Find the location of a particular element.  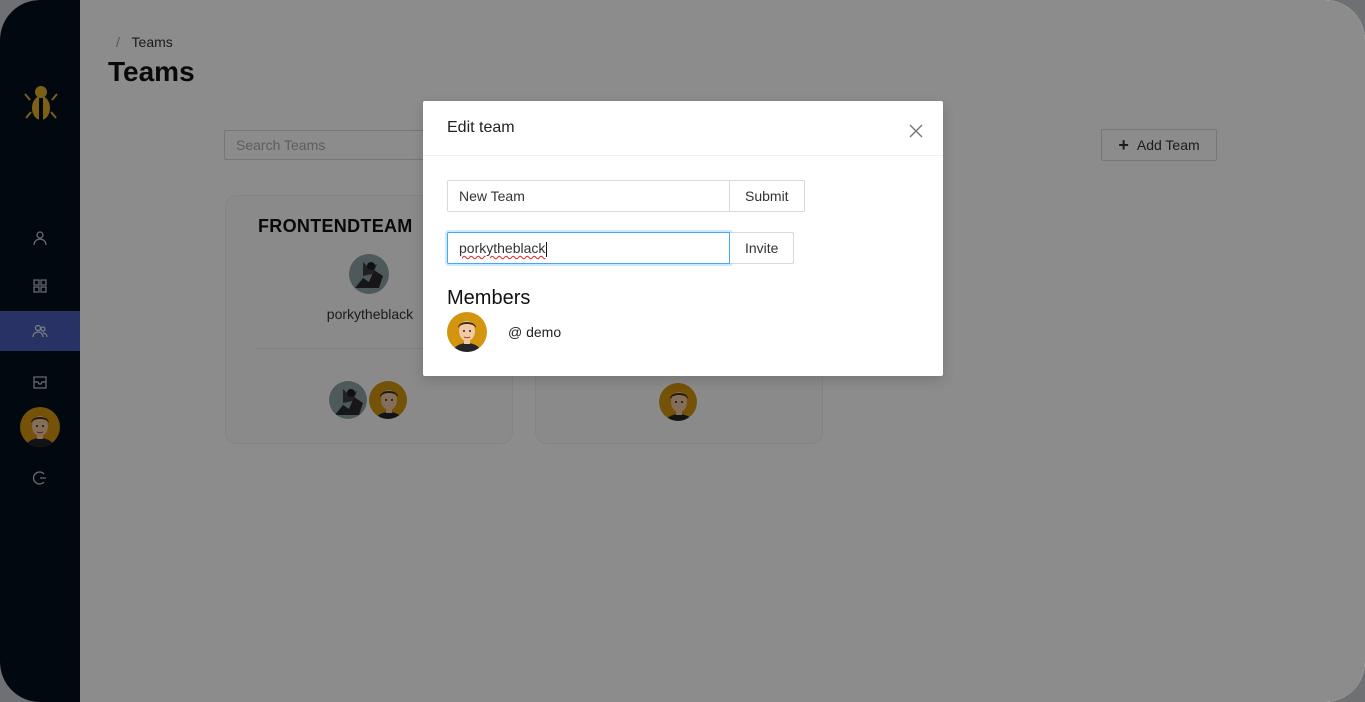

invite-row: porkytheblack Invite is located at coordinates (621, 248).